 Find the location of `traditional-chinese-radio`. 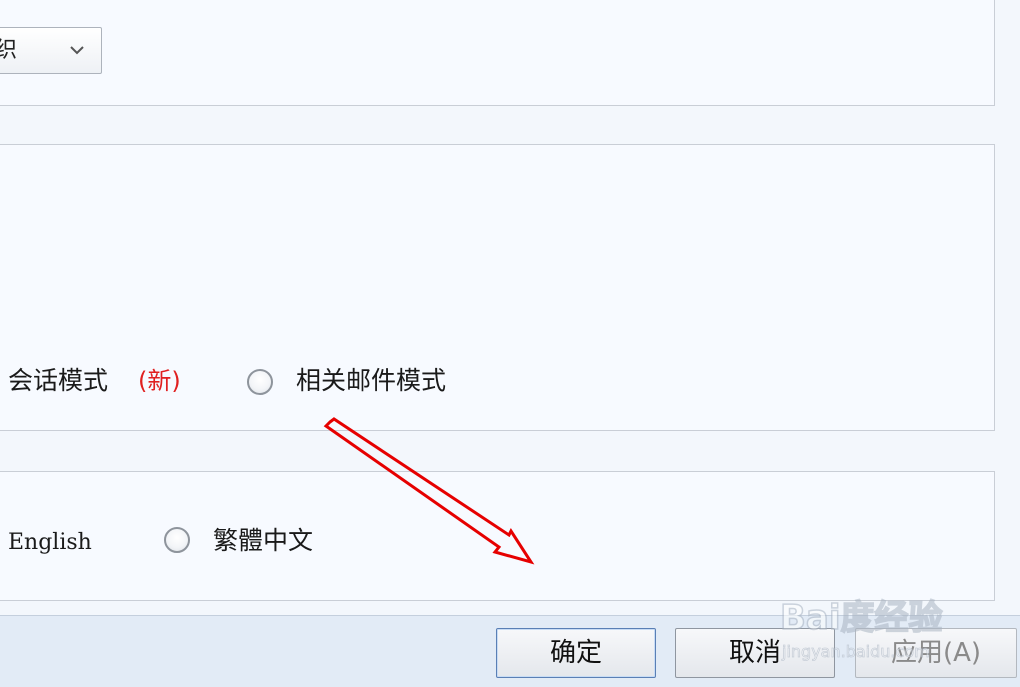

traditional-chinese-radio is located at coordinates (177, 540).